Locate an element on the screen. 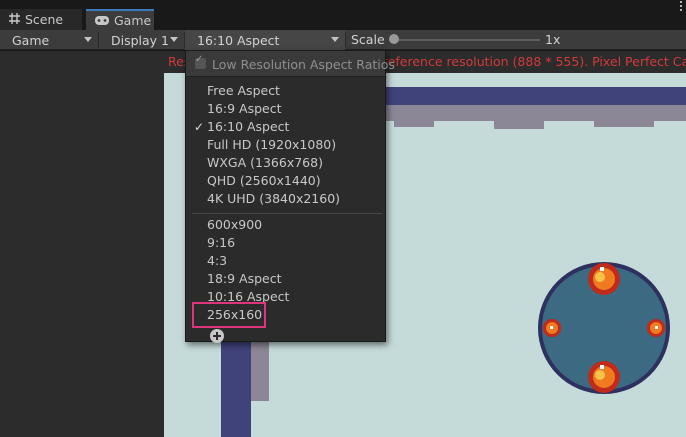  menu-item-qhd: QHD (2560x1440) is located at coordinates (264, 181).